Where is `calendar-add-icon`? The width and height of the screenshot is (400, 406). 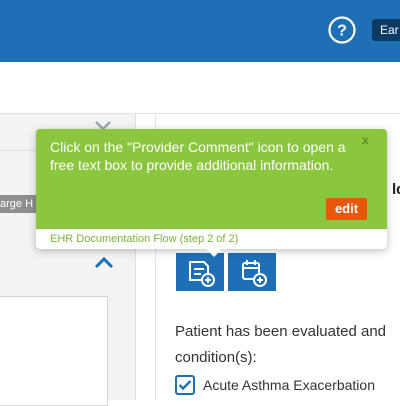
calendar-add-icon is located at coordinates (254, 273).